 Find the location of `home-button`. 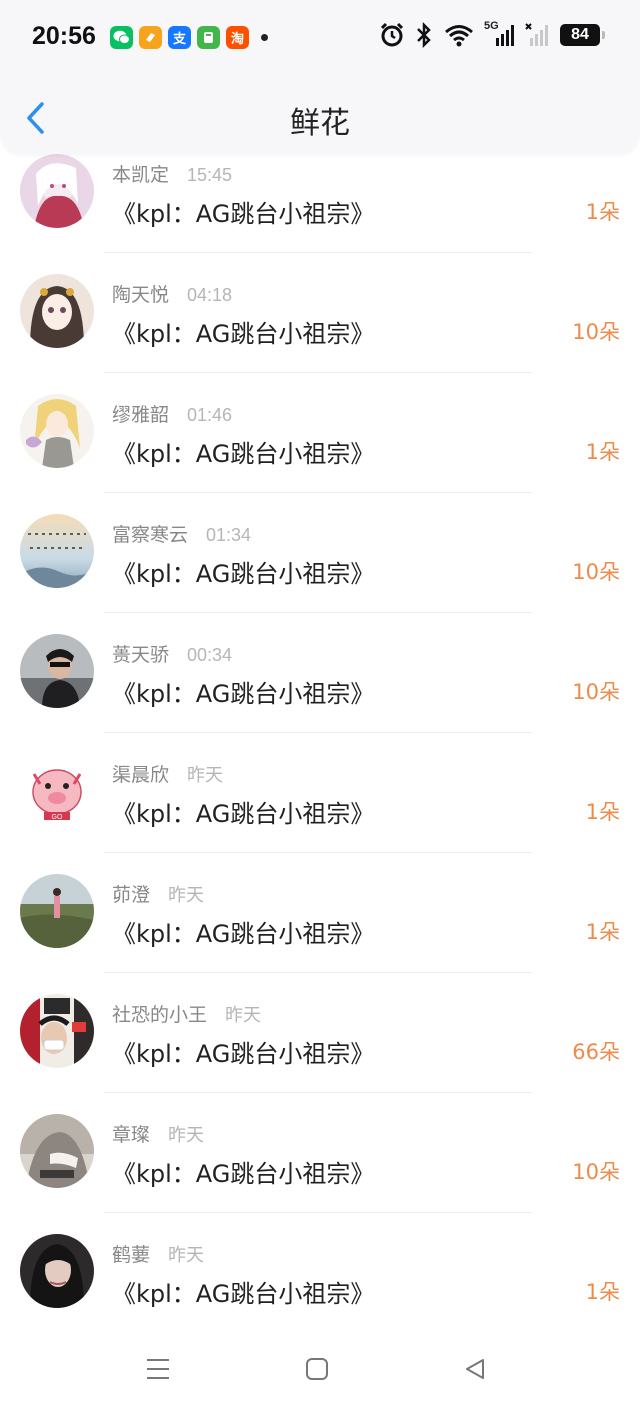

home-button is located at coordinates (317, 1369).